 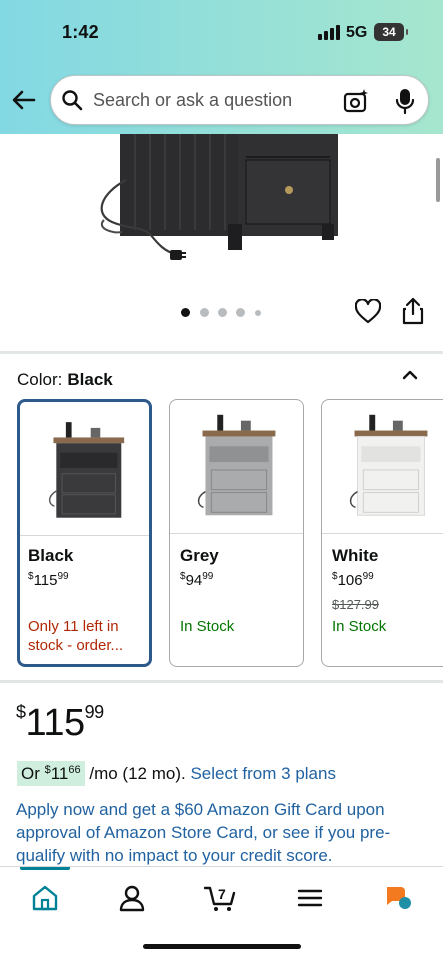 What do you see at coordinates (65, 379) in the screenshot?
I see `color-label: Color: Black` at bounding box center [65, 379].